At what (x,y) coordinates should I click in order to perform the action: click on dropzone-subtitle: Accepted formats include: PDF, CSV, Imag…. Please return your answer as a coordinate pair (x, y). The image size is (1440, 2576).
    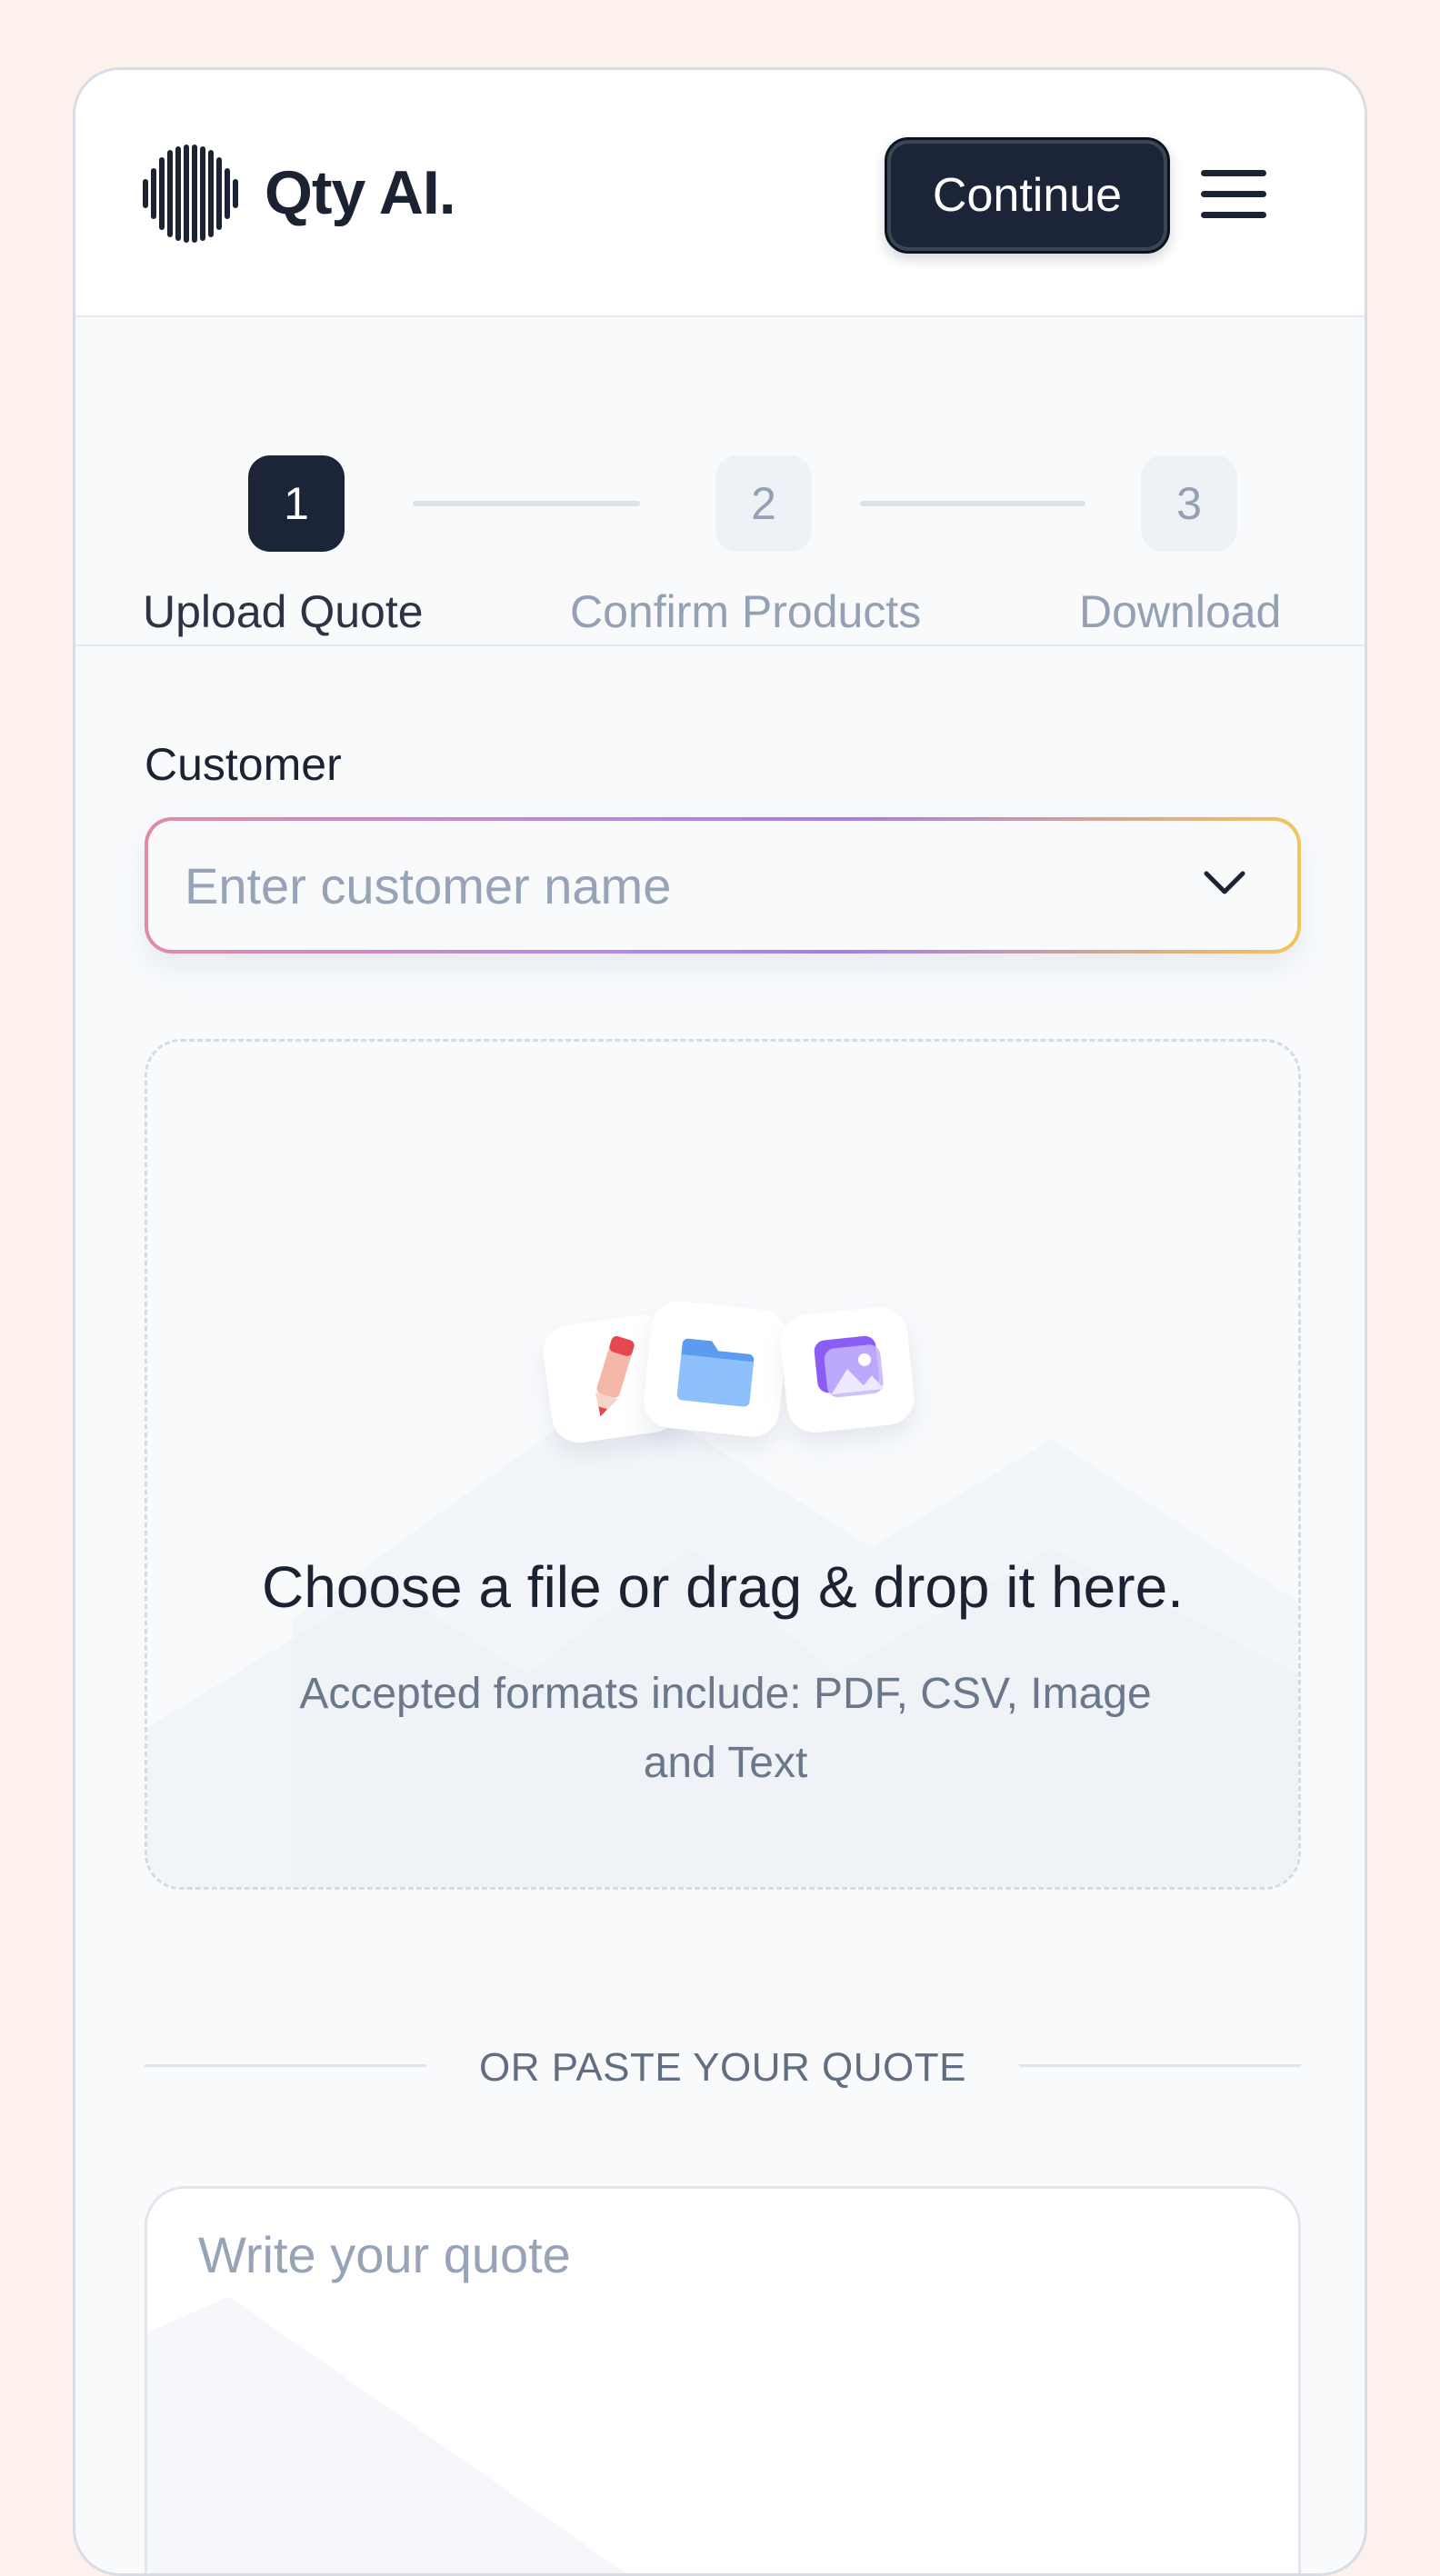
    Looking at the image, I should click on (725, 1728).